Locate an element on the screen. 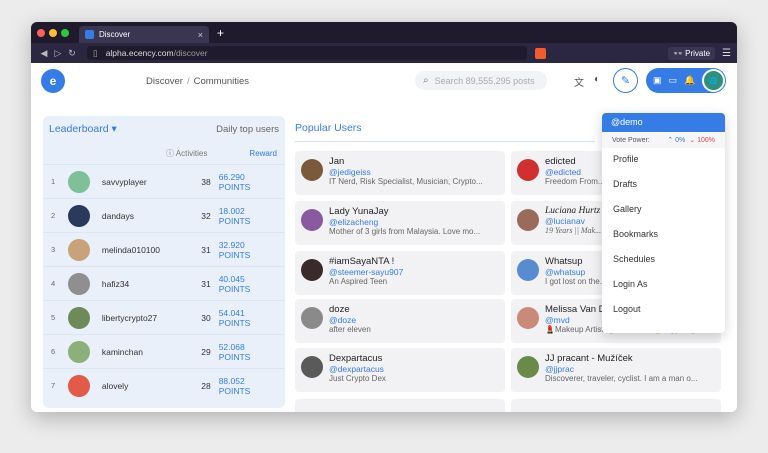 The image size is (768, 453). address-bar: ▯ alpha.ecency.com/discover is located at coordinates (307, 53).